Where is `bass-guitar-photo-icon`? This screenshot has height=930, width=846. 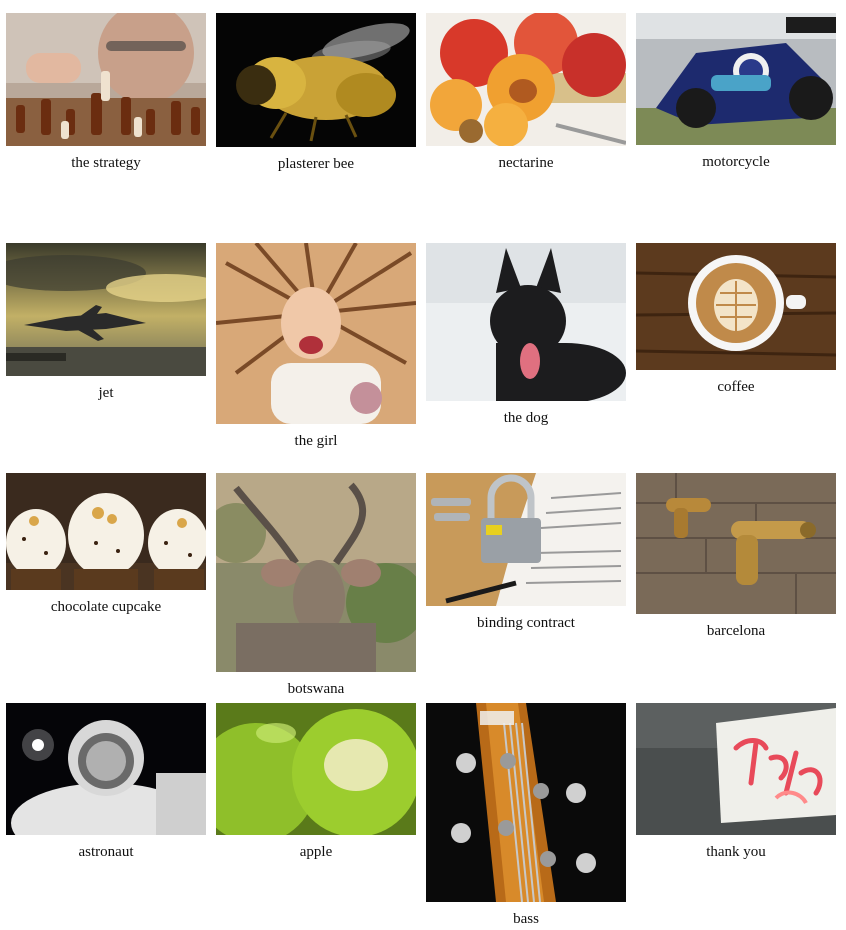 bass-guitar-photo-icon is located at coordinates (526, 802).